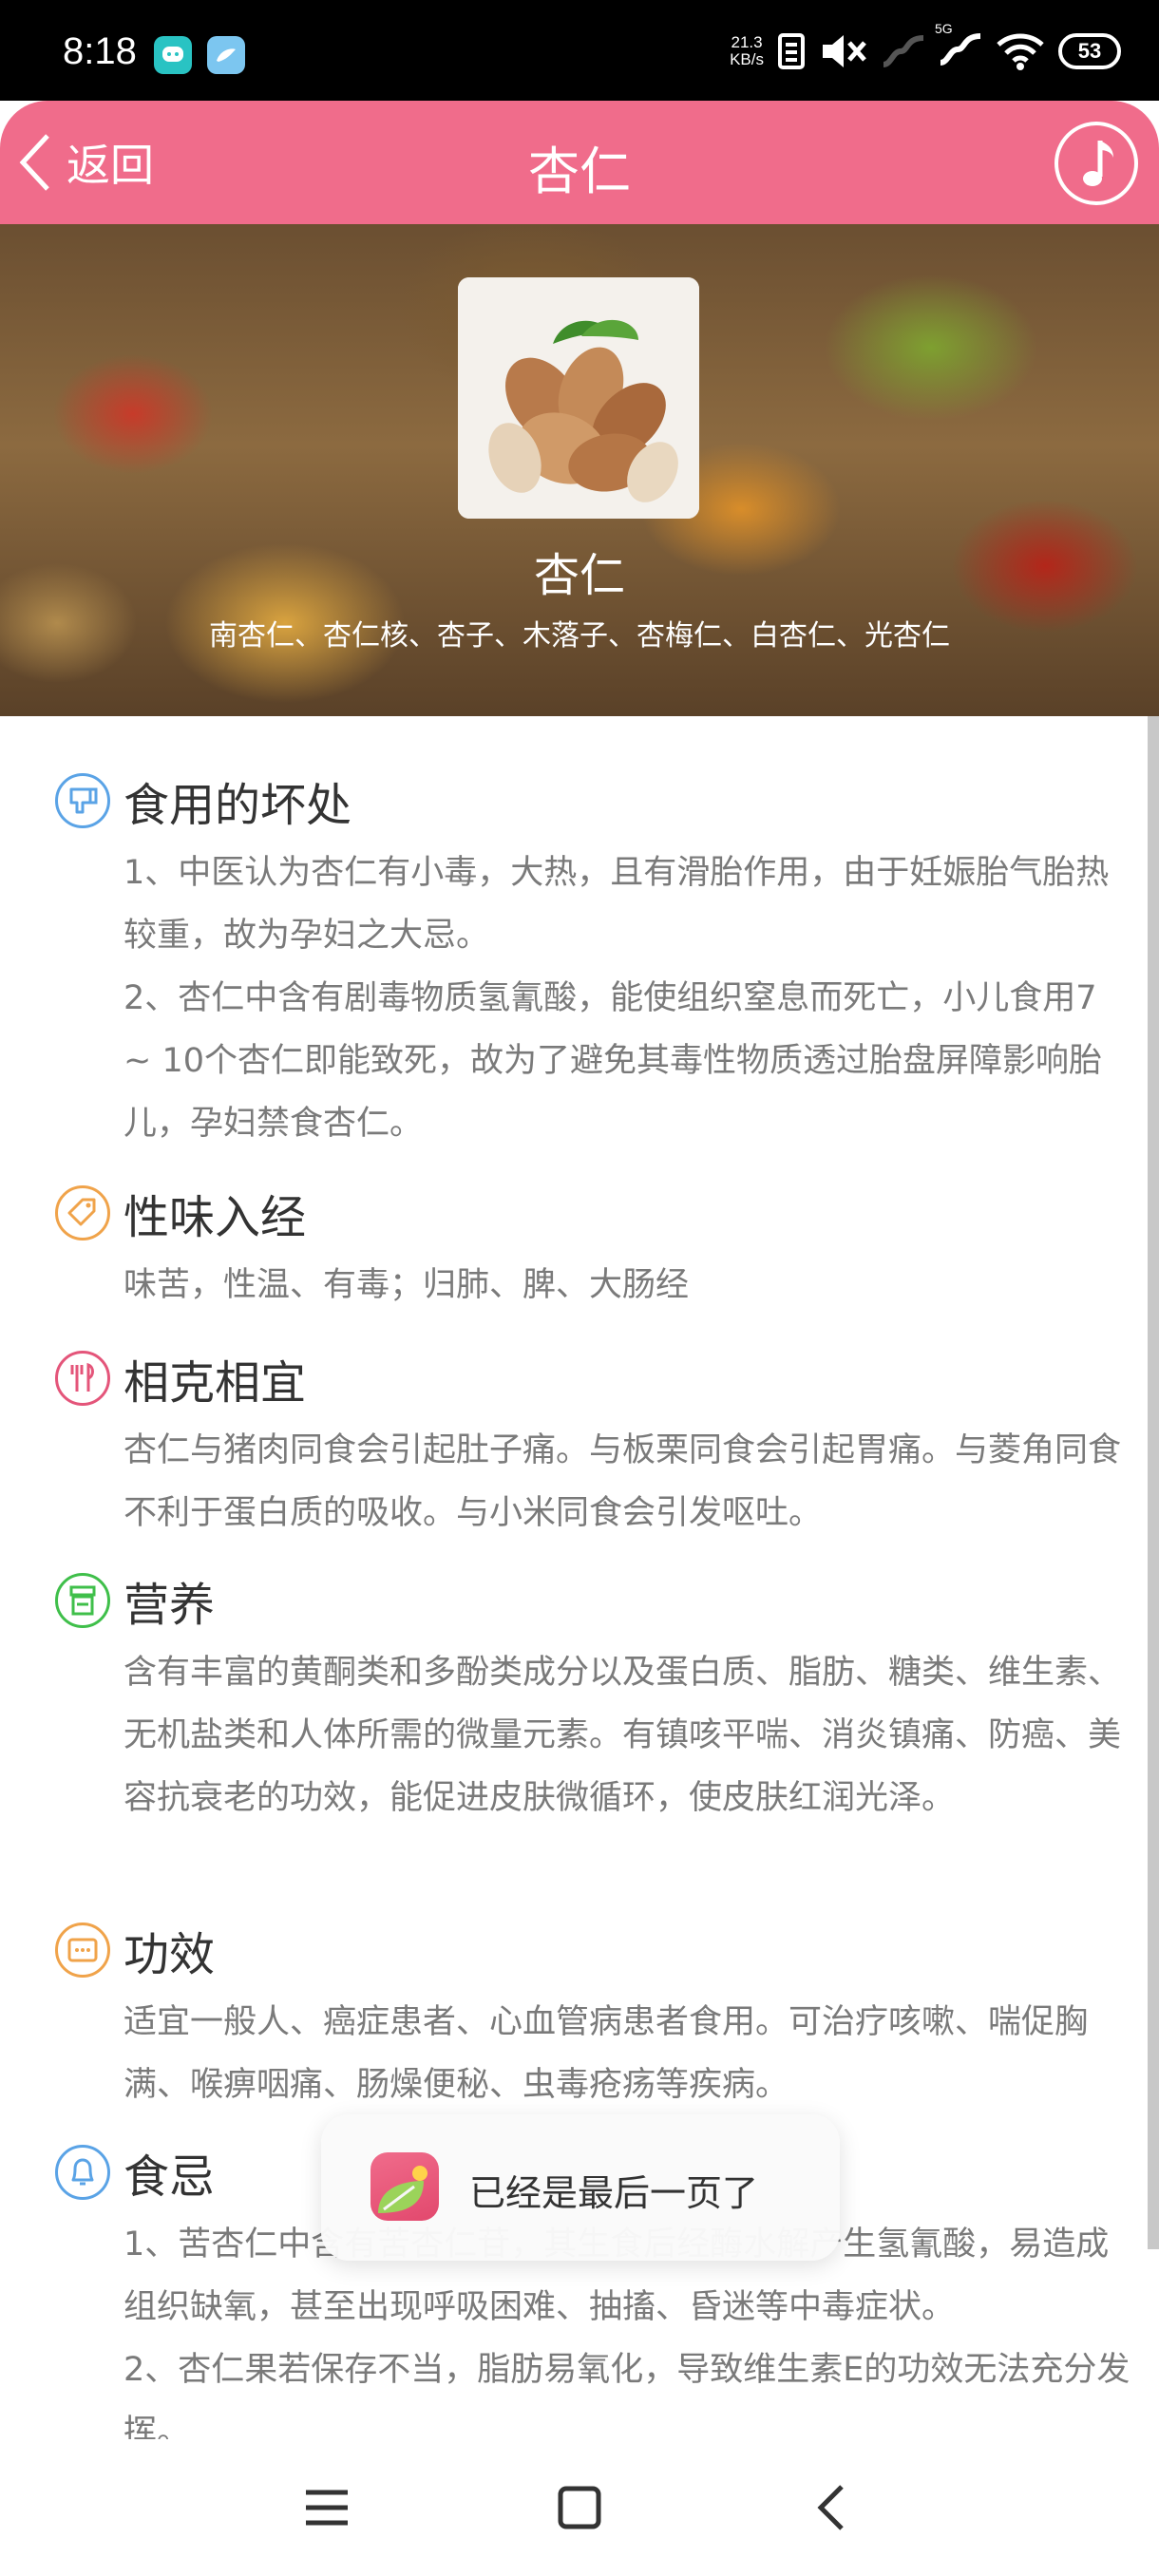 This screenshot has height=2576, width=1159. What do you see at coordinates (404, 2186) in the screenshot?
I see `app-logo-icon` at bounding box center [404, 2186].